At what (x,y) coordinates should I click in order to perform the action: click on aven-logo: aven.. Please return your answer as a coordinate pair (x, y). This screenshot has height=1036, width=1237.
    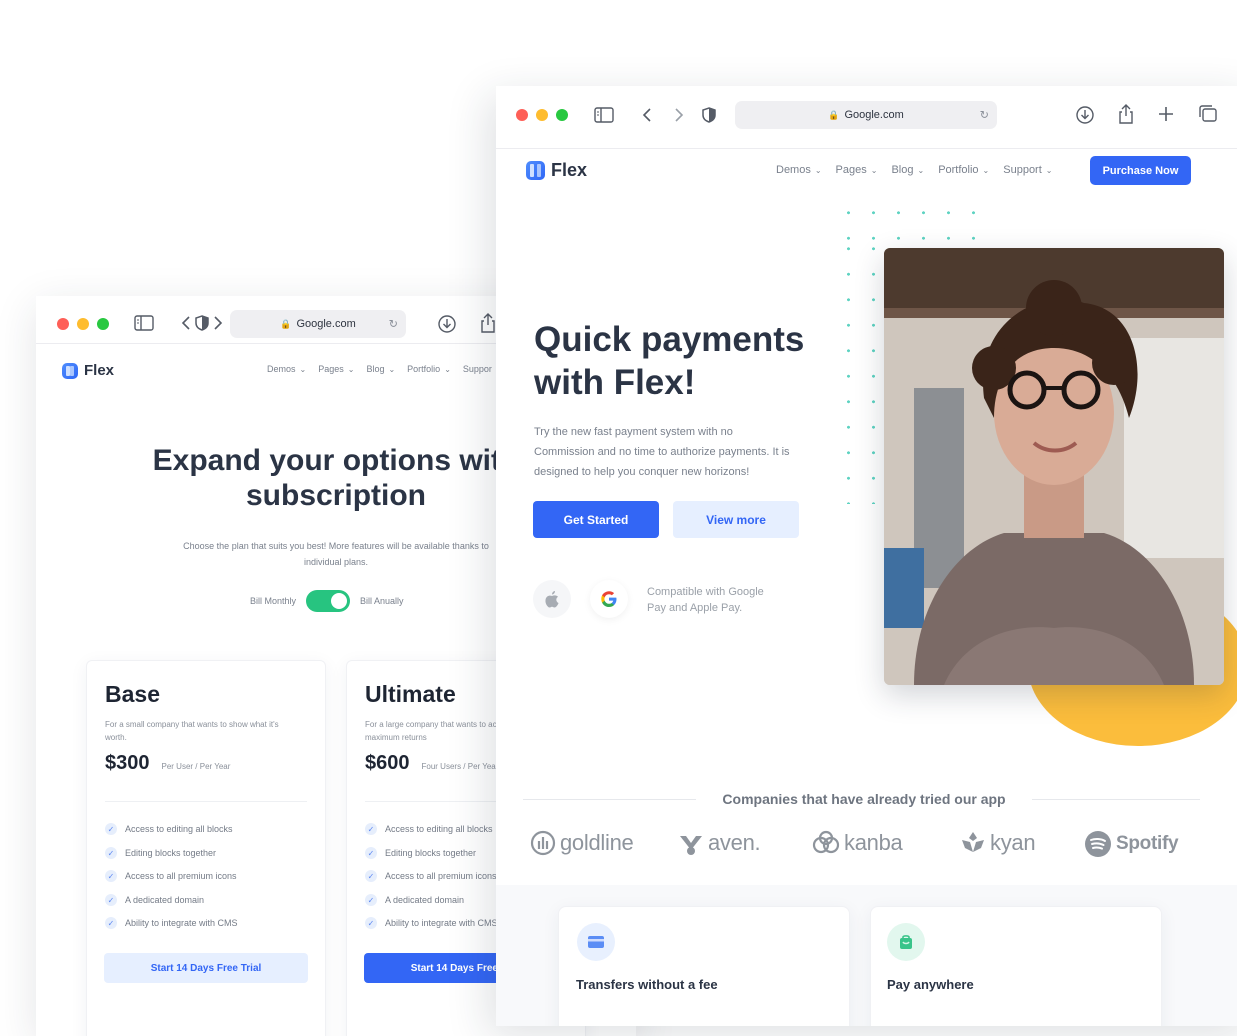
    Looking at the image, I should click on (719, 843).